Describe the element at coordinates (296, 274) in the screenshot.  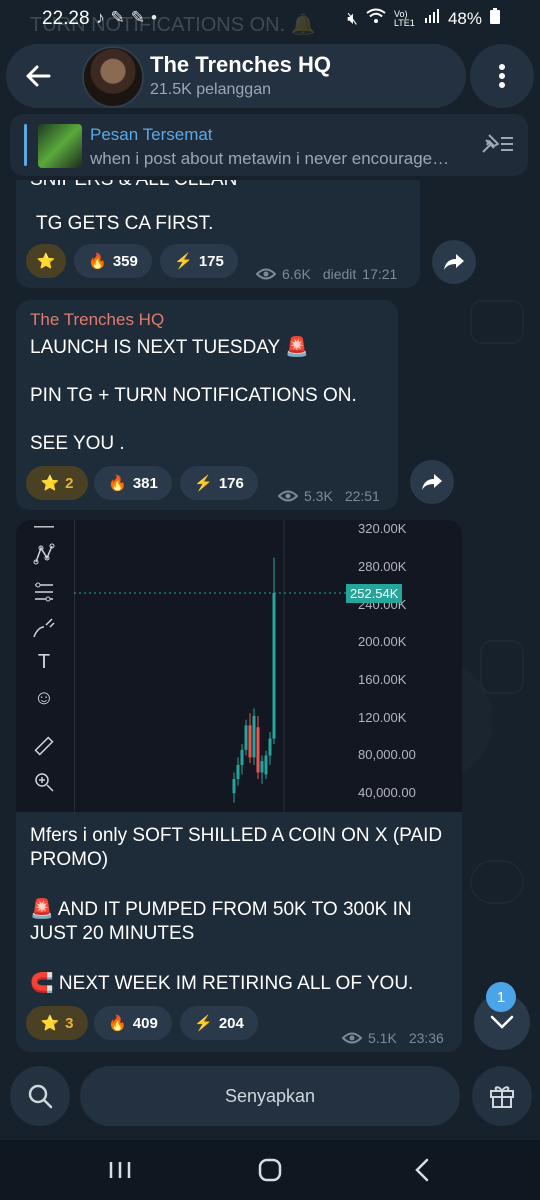
I see `view-count: 6.6K` at that location.